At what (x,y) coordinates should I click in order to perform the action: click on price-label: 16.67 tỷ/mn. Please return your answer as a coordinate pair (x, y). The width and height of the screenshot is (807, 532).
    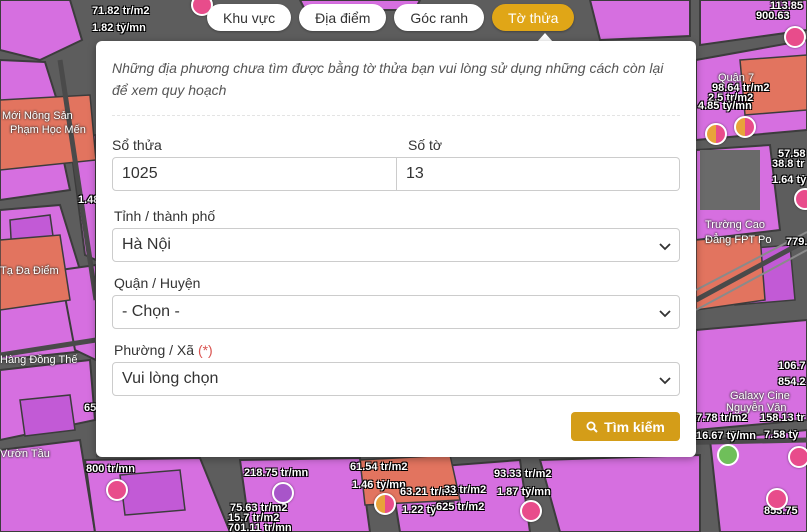
    Looking at the image, I should click on (726, 436).